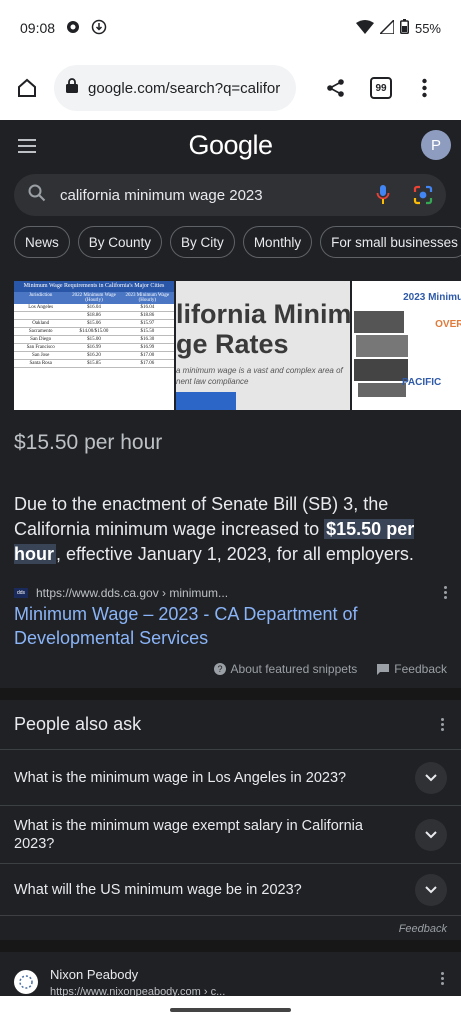 This screenshot has width=461, height=1024. Describe the element at coordinates (206, 401) in the screenshot. I see `image-blue-band` at that location.